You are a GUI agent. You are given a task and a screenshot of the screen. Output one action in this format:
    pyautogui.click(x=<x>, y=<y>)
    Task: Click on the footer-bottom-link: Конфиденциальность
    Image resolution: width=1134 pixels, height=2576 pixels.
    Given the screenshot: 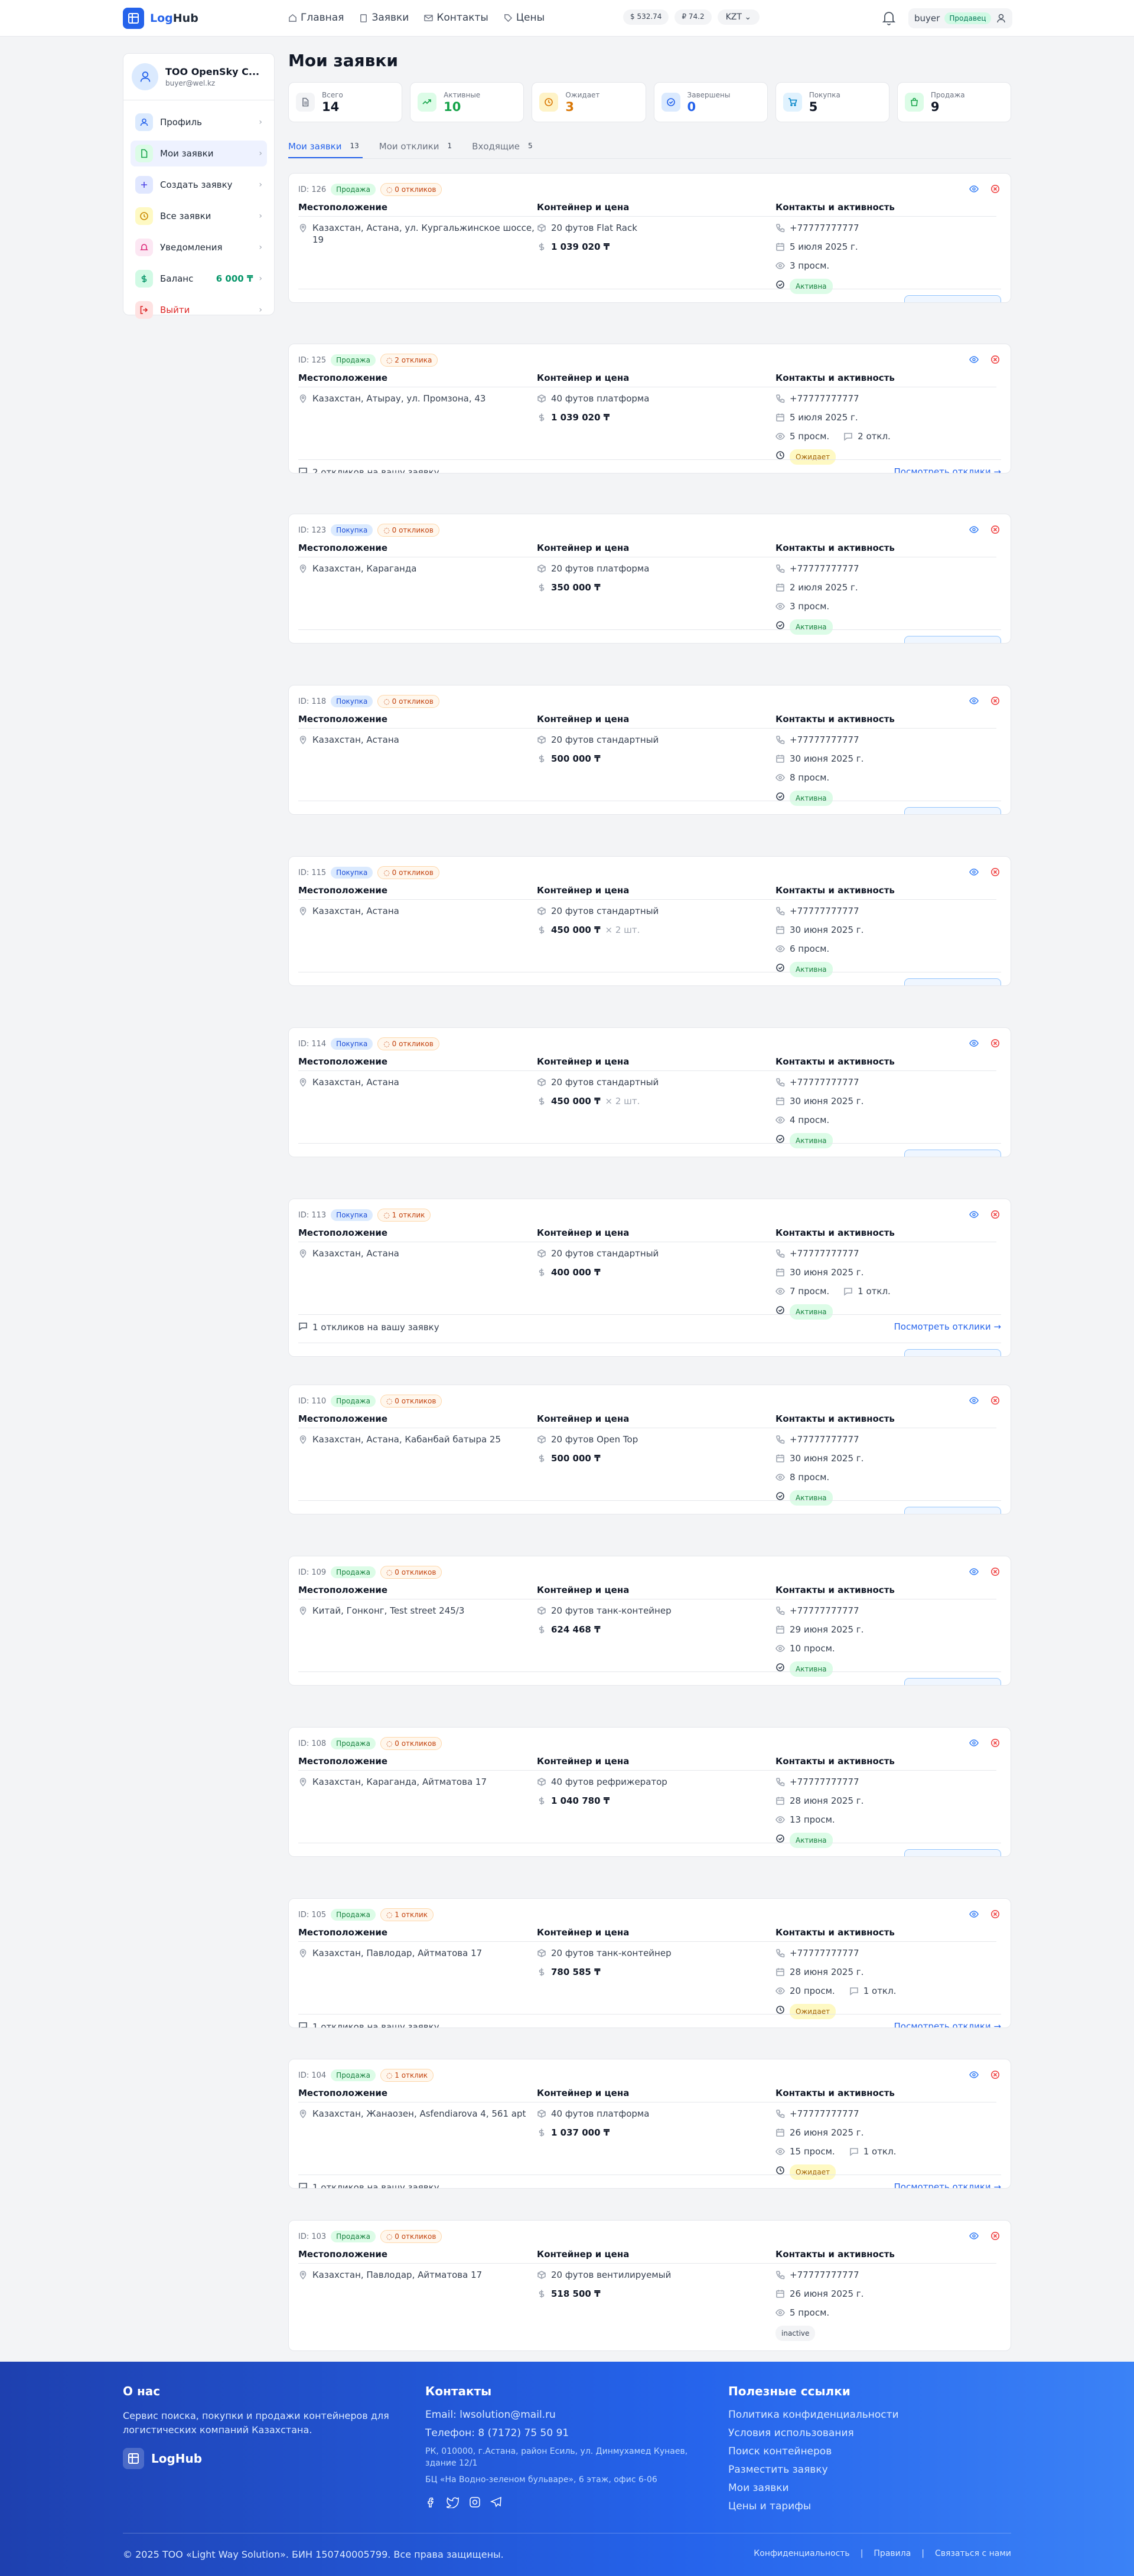 What is the action you would take?
    pyautogui.click(x=801, y=2553)
    